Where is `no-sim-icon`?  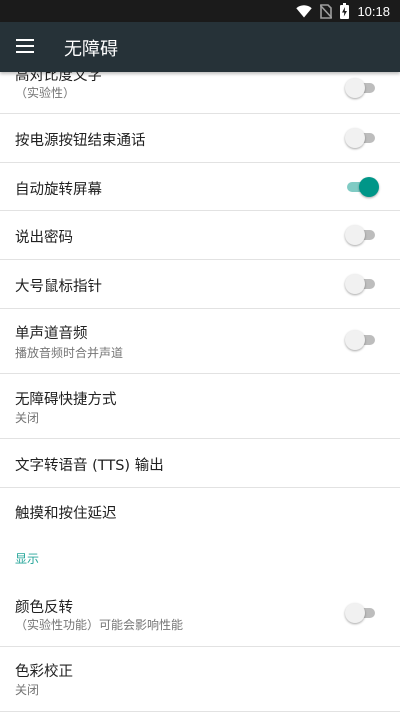 no-sim-icon is located at coordinates (326, 11).